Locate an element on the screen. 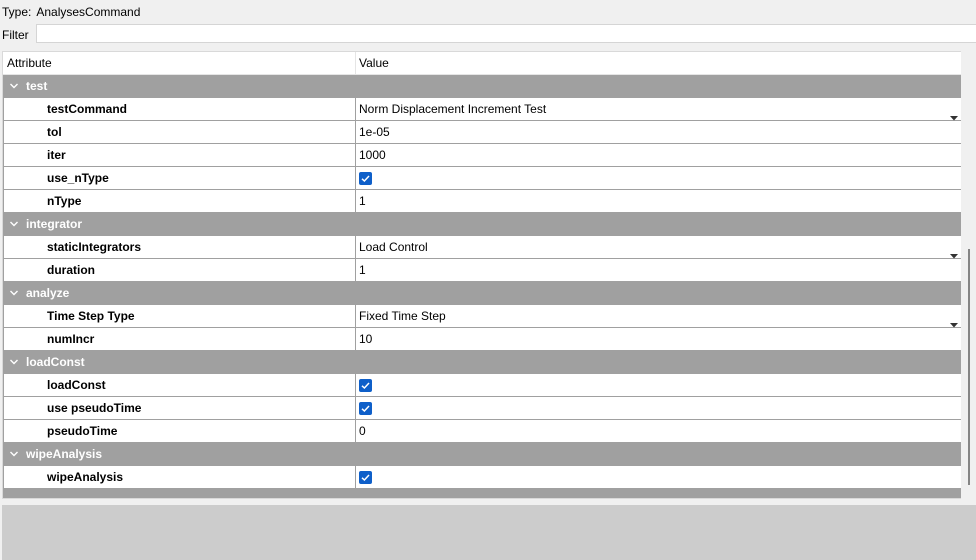  scrollbar-thumb is located at coordinates (969, 367).